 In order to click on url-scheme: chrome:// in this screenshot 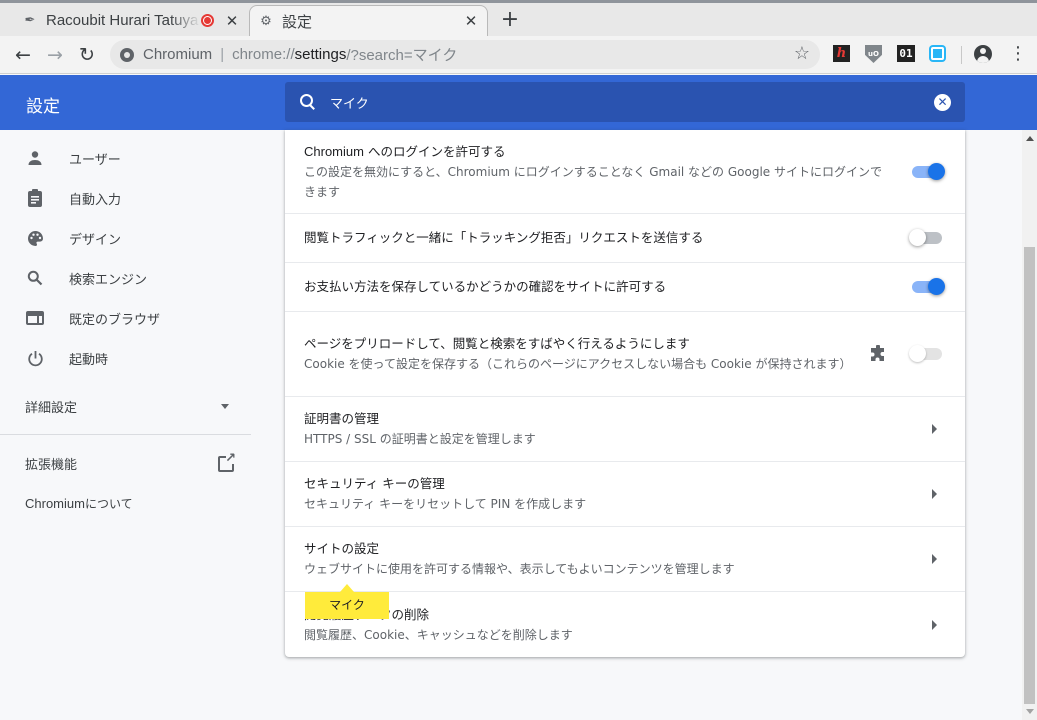, I will do `click(263, 54)`.